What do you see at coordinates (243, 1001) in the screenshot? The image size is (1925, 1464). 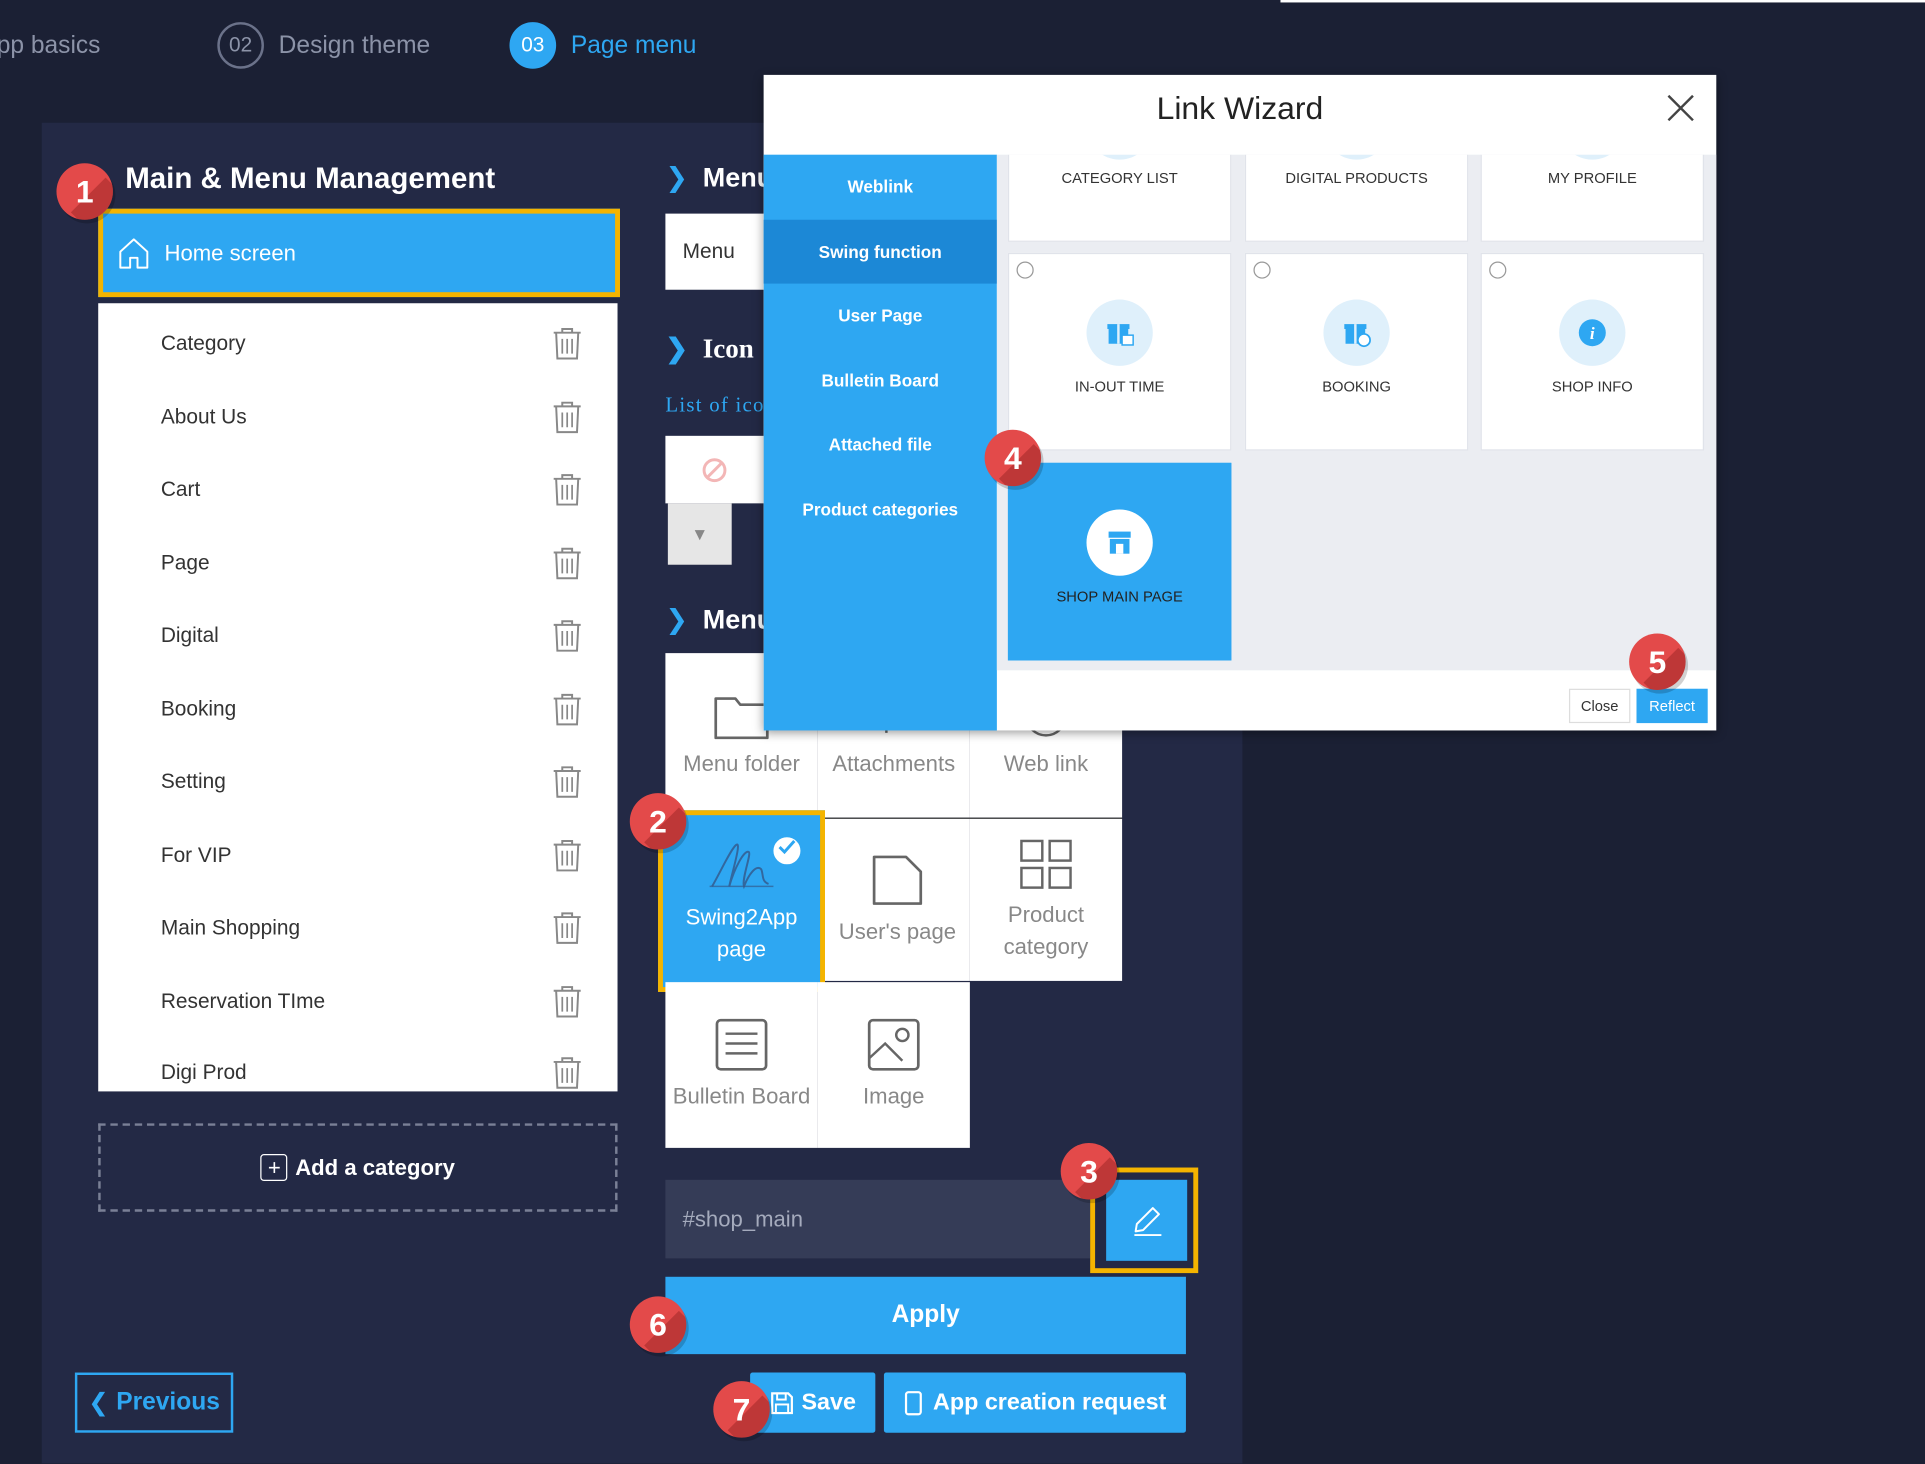 I see `category-label: Reservation TIme` at bounding box center [243, 1001].